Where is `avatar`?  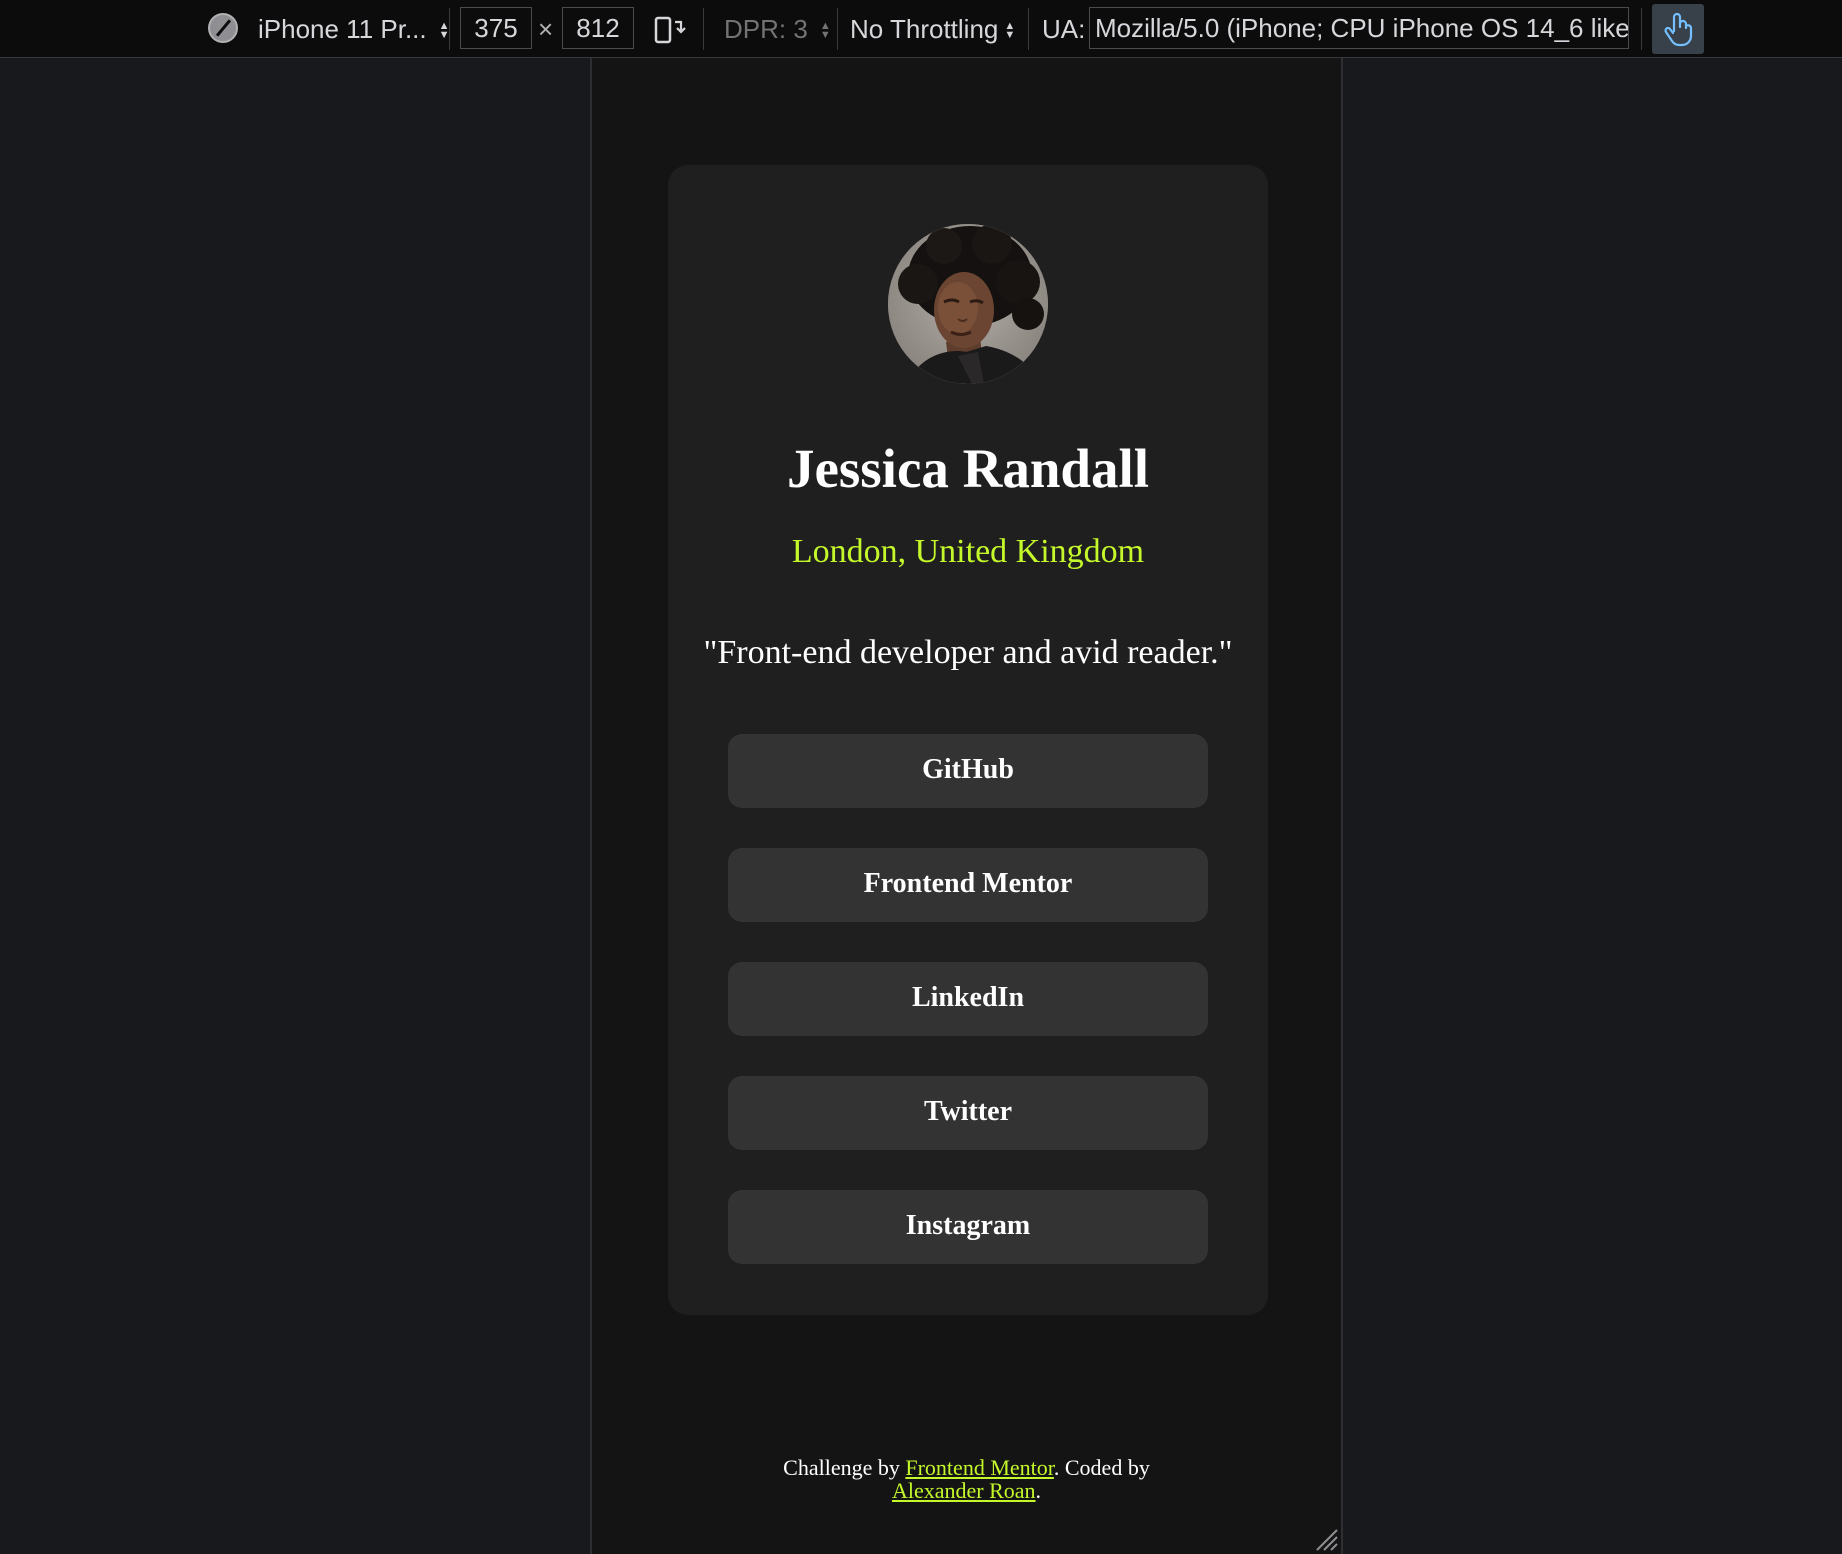
avatar is located at coordinates (968, 304).